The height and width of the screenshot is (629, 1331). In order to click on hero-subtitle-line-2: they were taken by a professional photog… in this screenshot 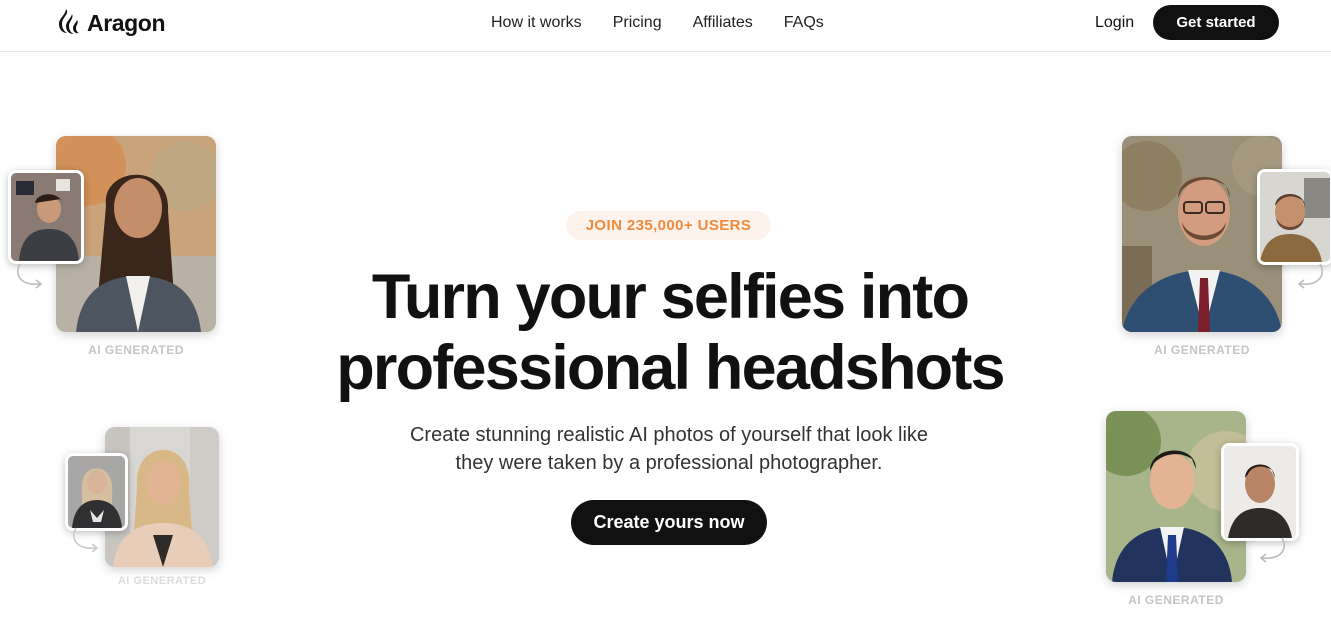, I will do `click(669, 463)`.